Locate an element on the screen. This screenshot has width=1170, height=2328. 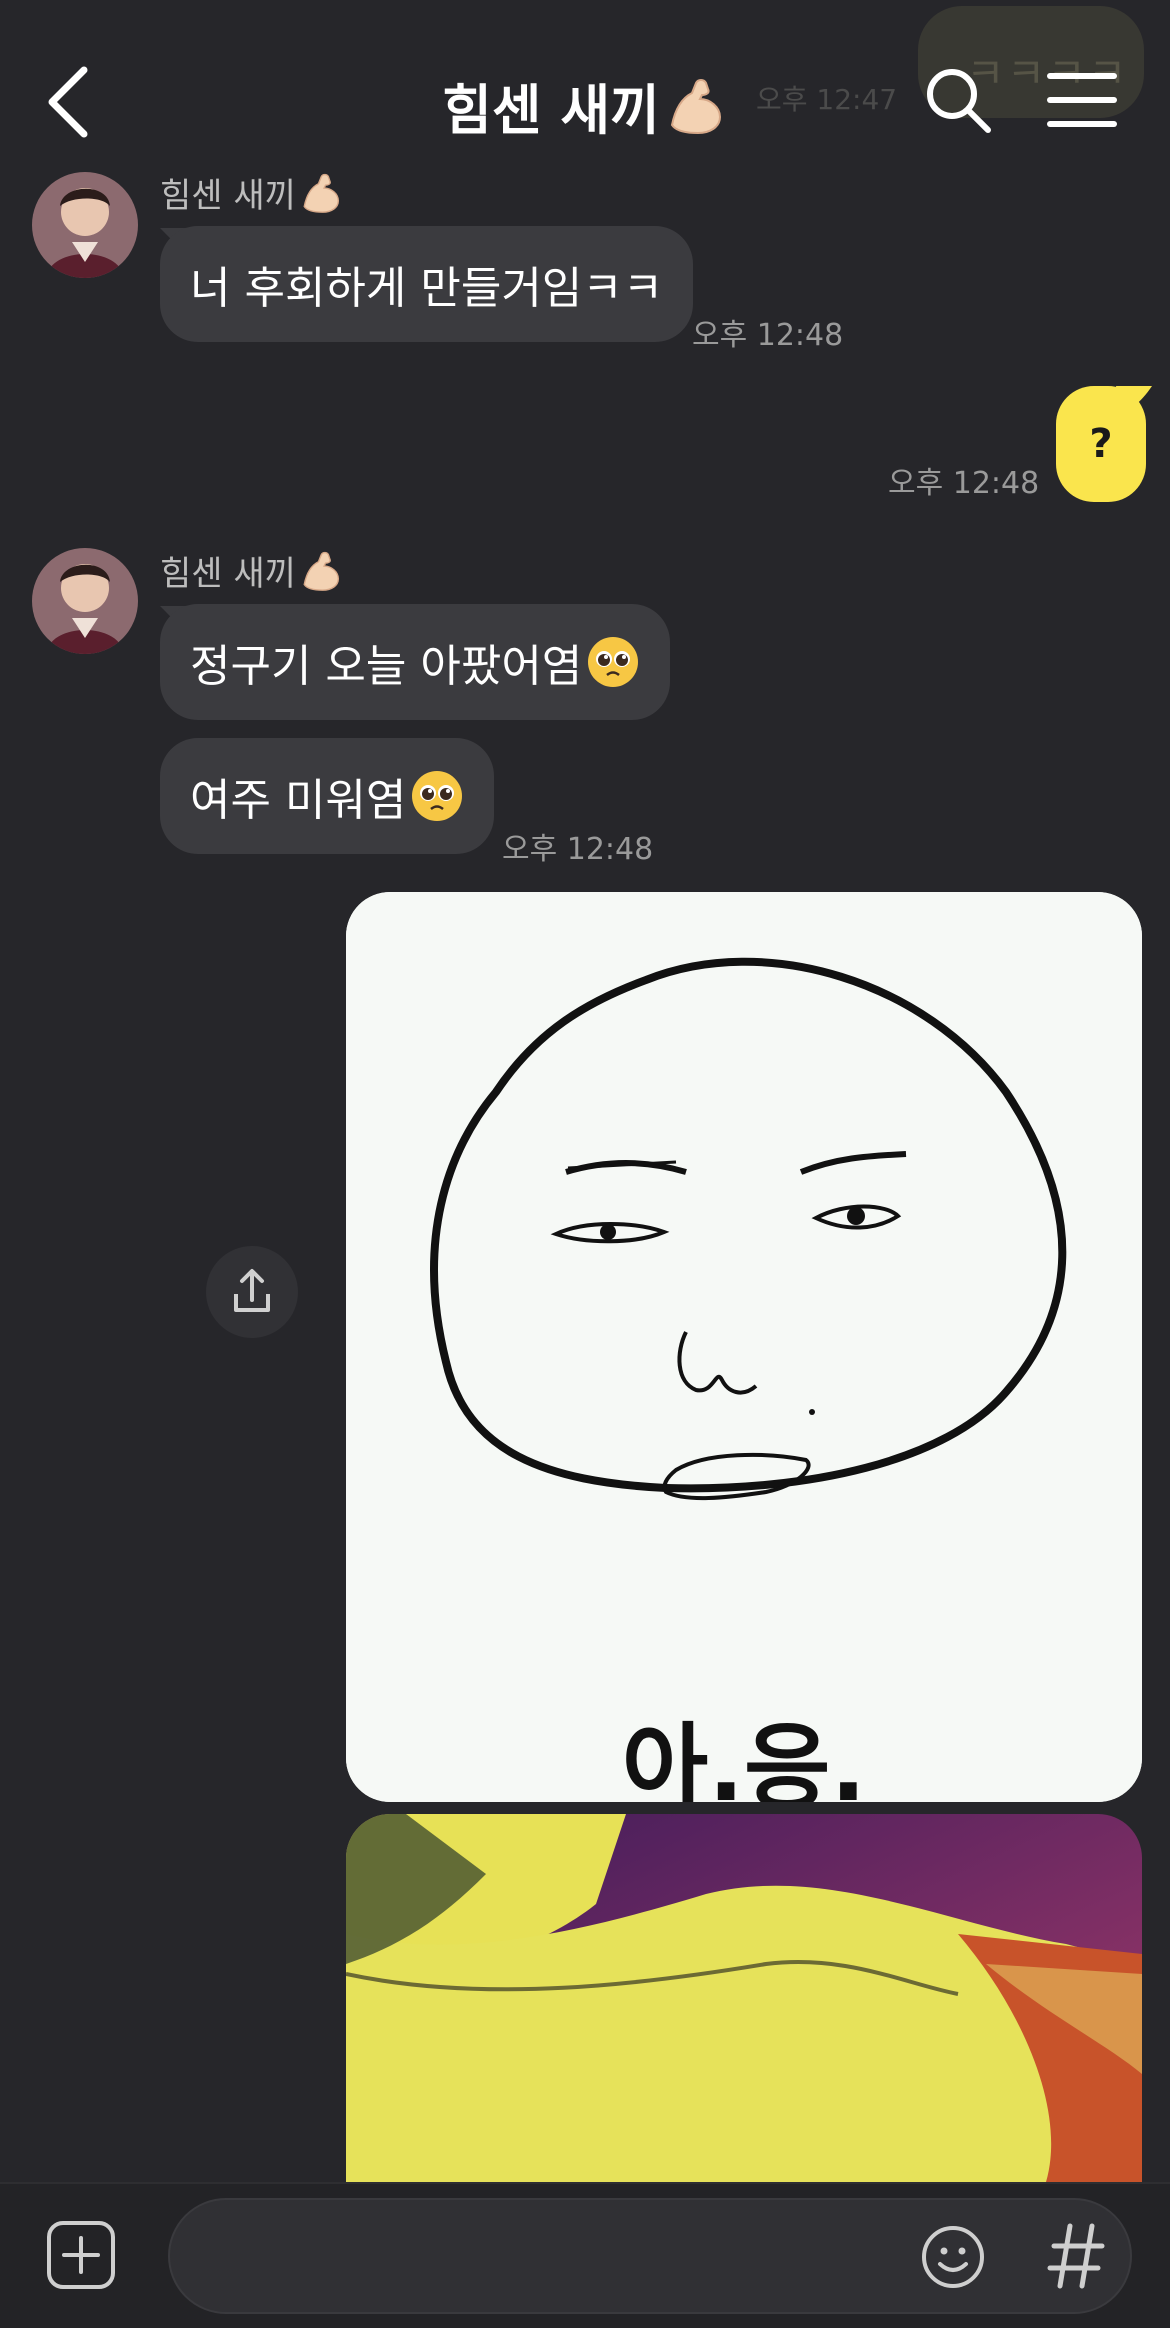
incoming-message: 여주 미워염 is located at coordinates (327, 796).